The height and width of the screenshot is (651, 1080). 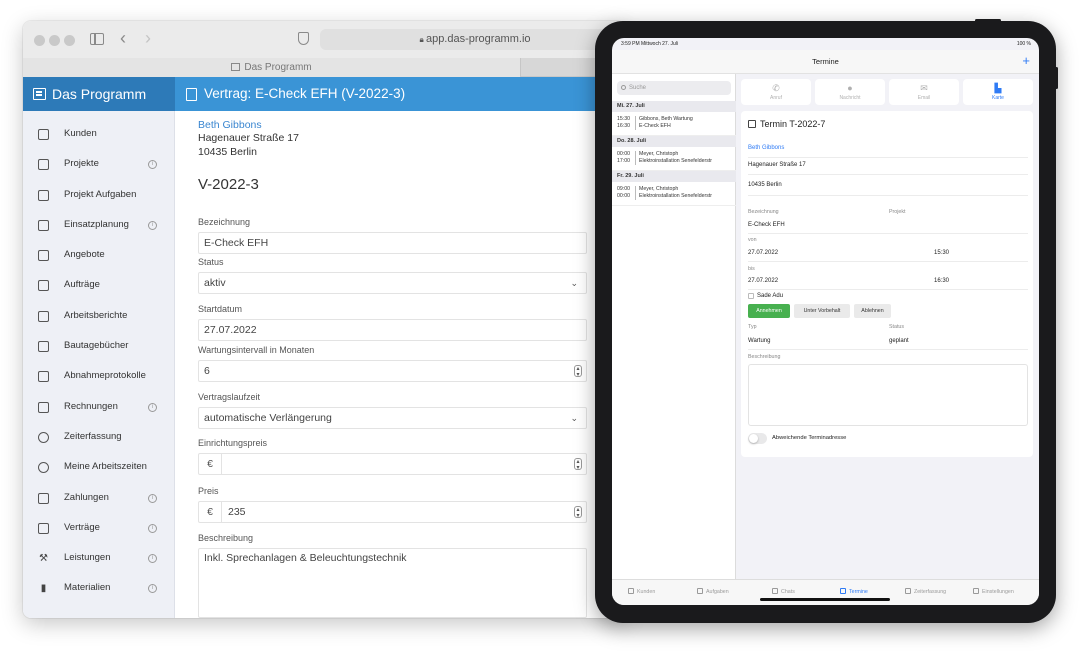 I want to click on status-value: geplant, so click(x=899, y=341).